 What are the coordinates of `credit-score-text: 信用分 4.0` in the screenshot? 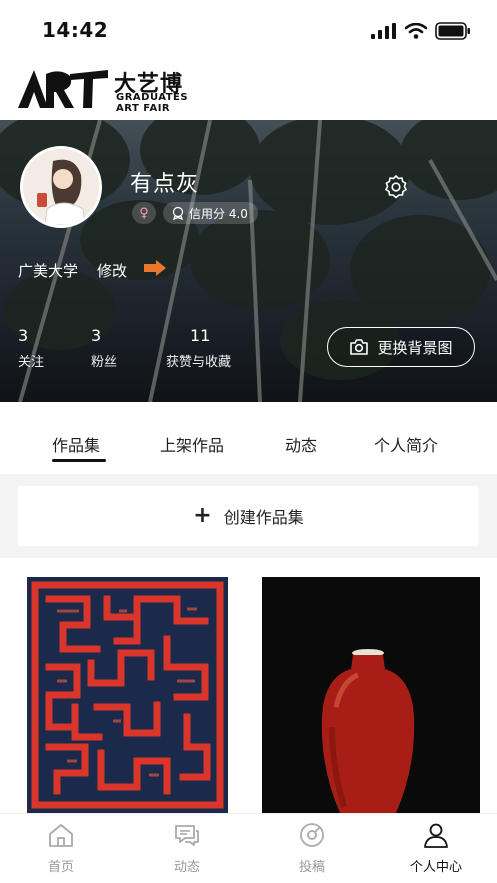 It's located at (218, 213).